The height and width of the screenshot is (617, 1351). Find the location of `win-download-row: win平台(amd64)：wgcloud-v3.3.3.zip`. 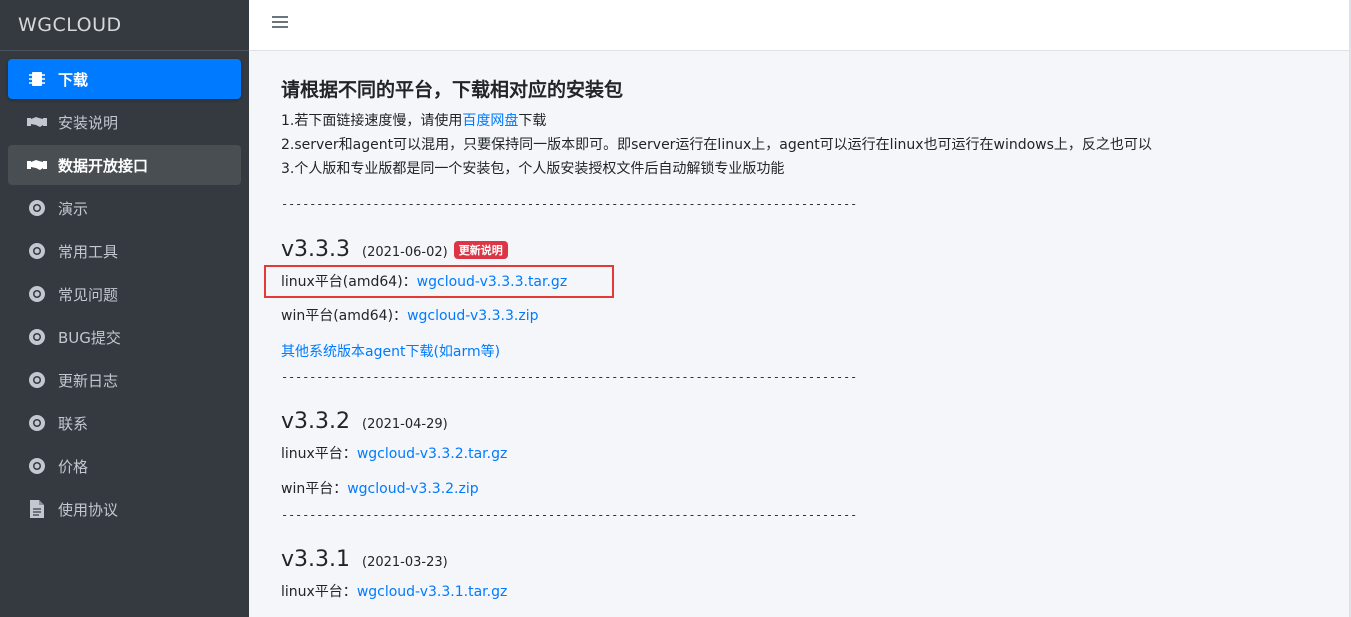

win-download-row: win平台(amd64)：wgcloud-v3.3.3.zip is located at coordinates (409, 315).